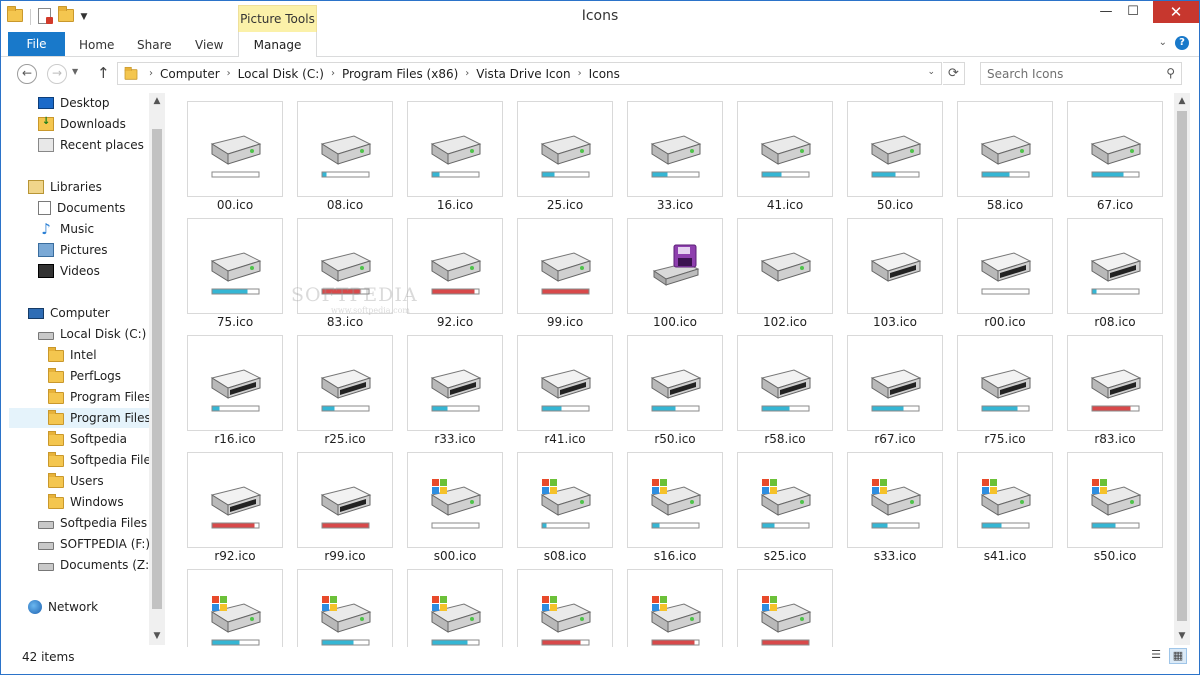 The image size is (1200, 675). What do you see at coordinates (57, 74) in the screenshot?
I see `forward-icon: →` at bounding box center [57, 74].